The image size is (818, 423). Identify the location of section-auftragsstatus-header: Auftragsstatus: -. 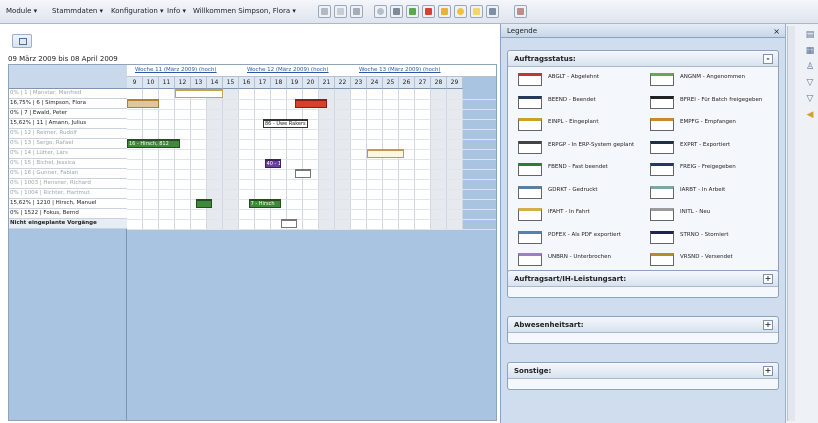
(643, 59).